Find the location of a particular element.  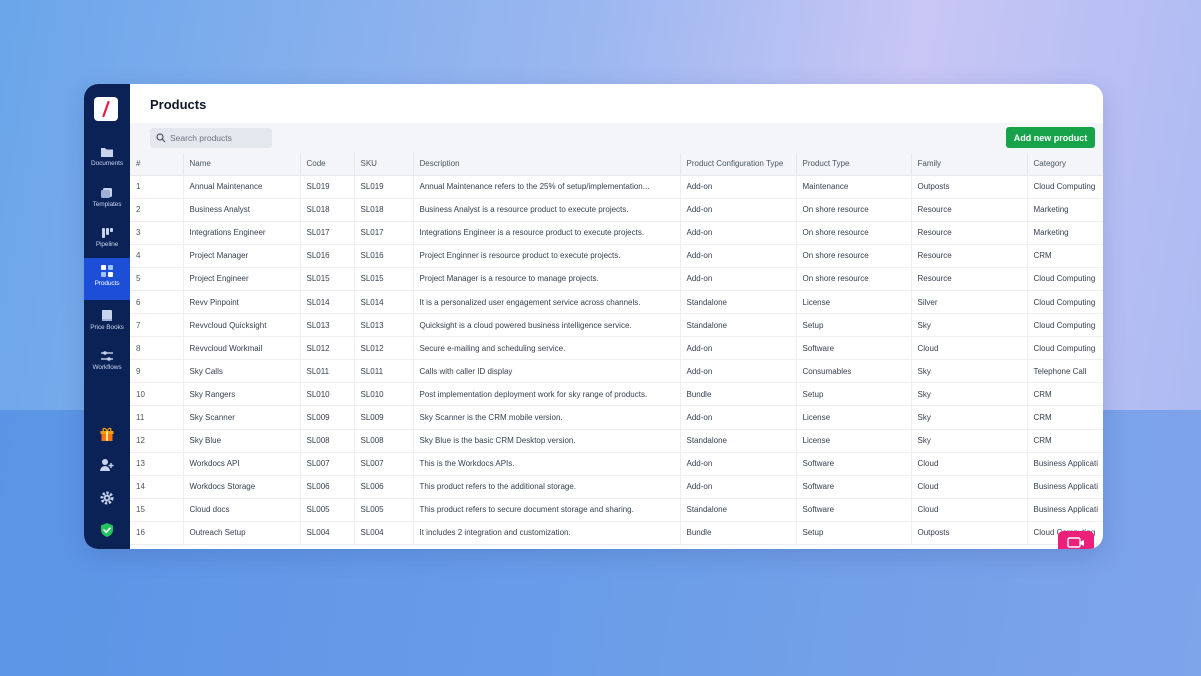

sidebar-item-label: Pipeline is located at coordinates (107, 244).